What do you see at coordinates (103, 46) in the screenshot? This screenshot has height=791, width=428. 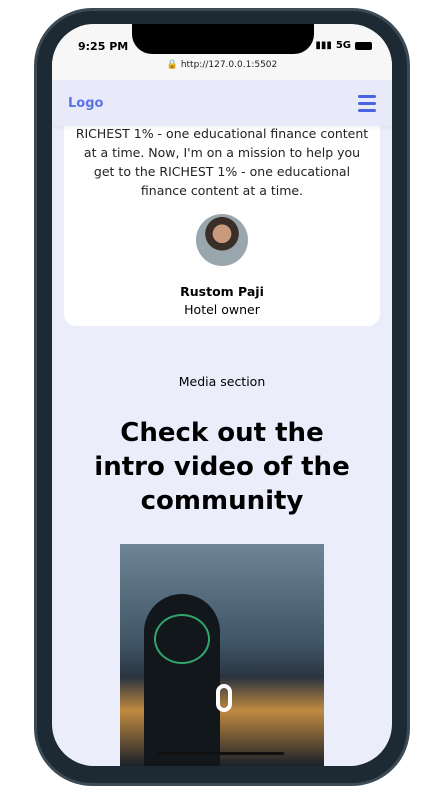 I see `time: 9:25 PM` at bounding box center [103, 46].